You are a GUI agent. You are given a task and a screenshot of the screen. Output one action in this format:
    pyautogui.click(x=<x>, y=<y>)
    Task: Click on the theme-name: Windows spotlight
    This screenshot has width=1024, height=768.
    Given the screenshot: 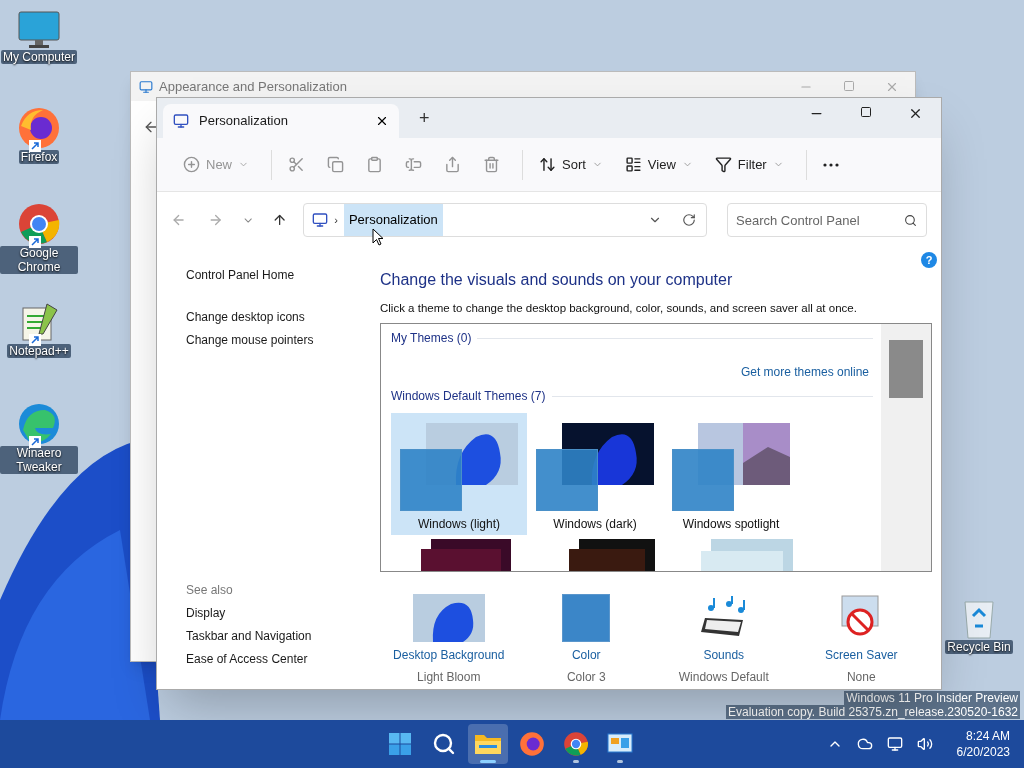 What is the action you would take?
    pyautogui.click(x=731, y=525)
    